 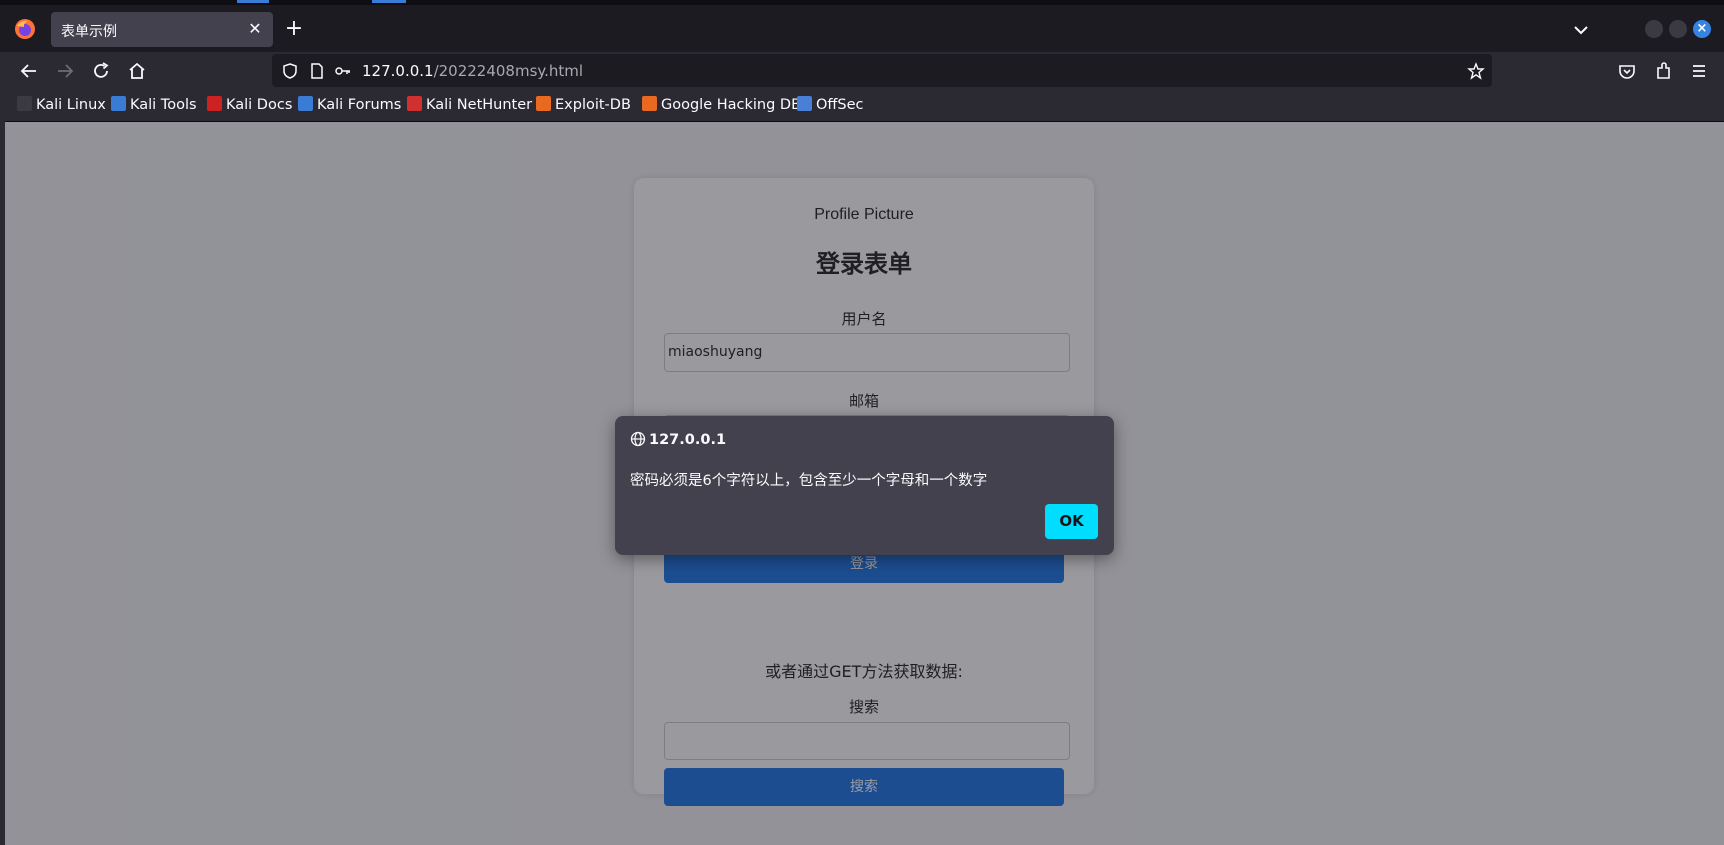 What do you see at coordinates (882, 70) in the screenshot?
I see `address-bar: 127.0.0.1/20222408msy.html` at bounding box center [882, 70].